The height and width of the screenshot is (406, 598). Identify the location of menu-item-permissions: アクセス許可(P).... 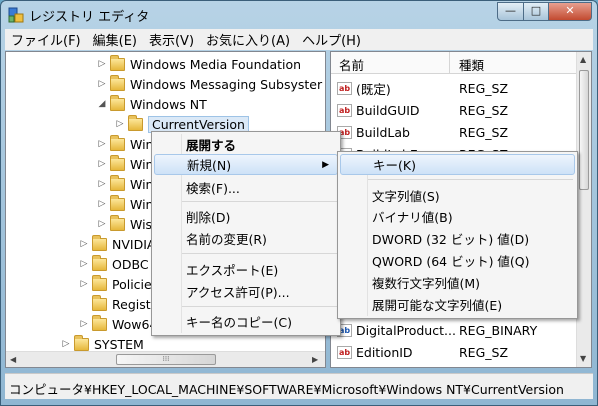
(246, 291).